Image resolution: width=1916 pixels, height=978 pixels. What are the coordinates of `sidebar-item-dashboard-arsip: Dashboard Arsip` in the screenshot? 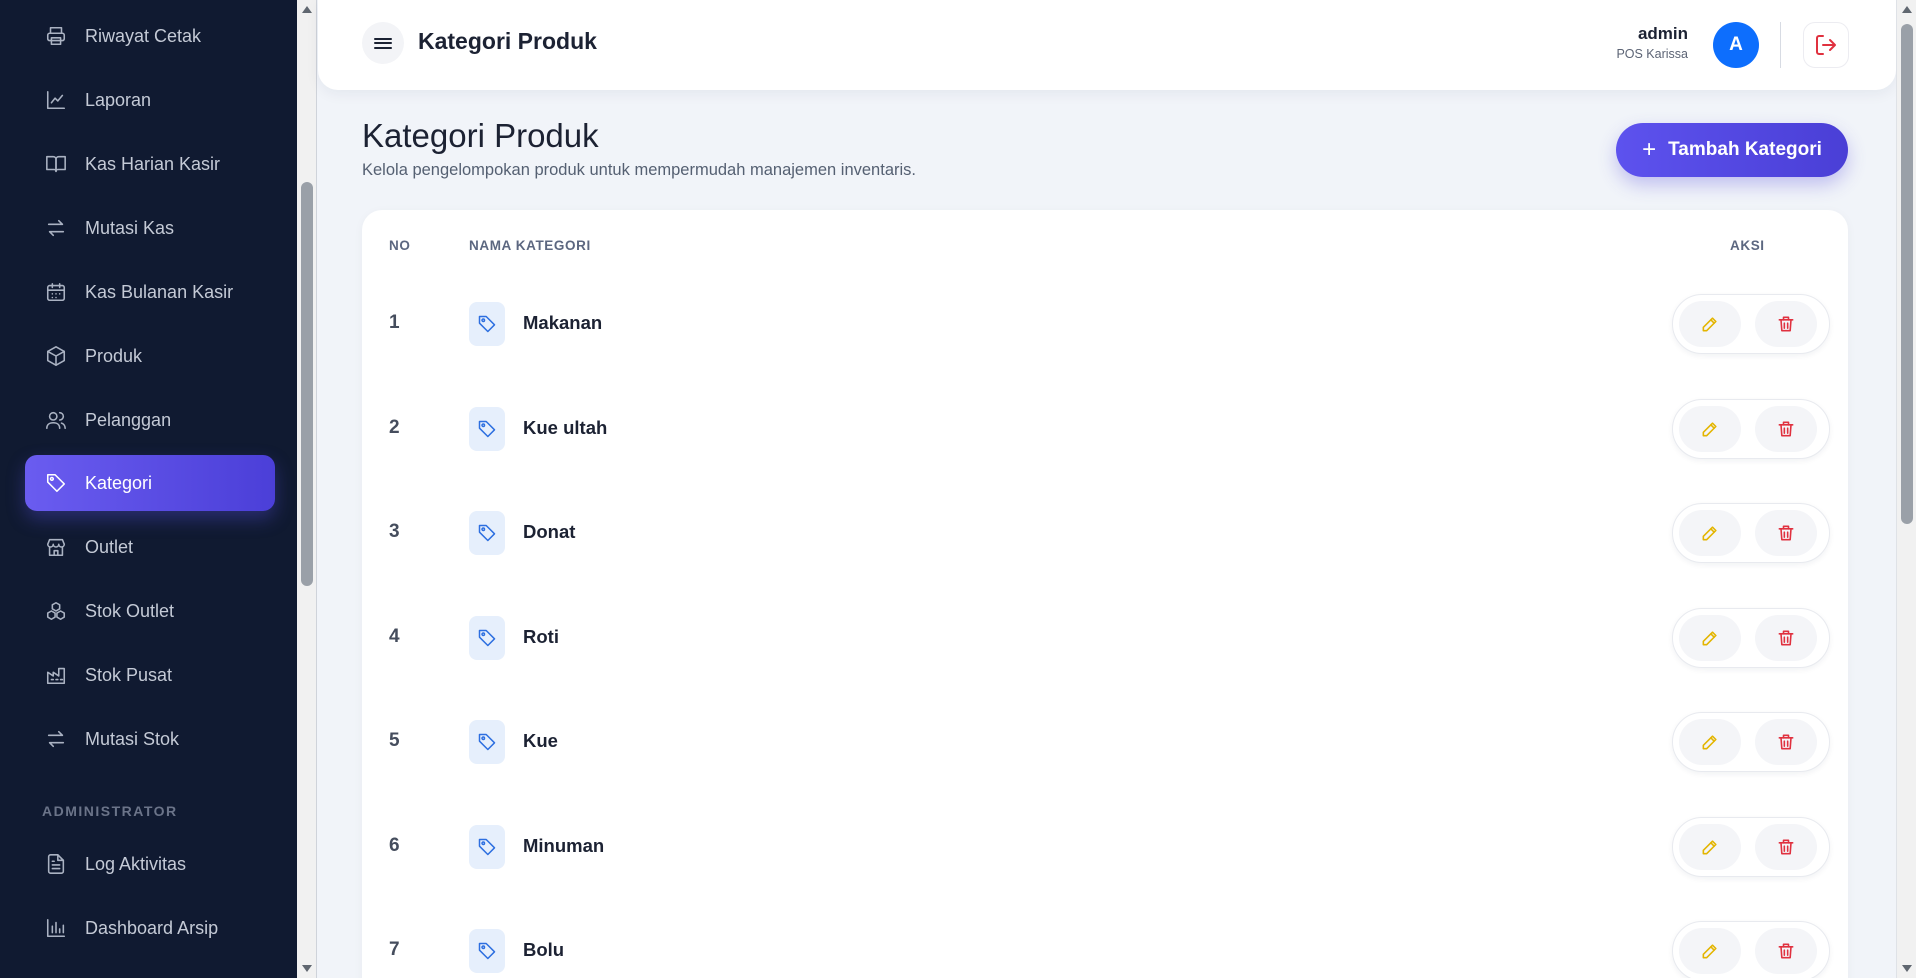 It's located at (150, 928).